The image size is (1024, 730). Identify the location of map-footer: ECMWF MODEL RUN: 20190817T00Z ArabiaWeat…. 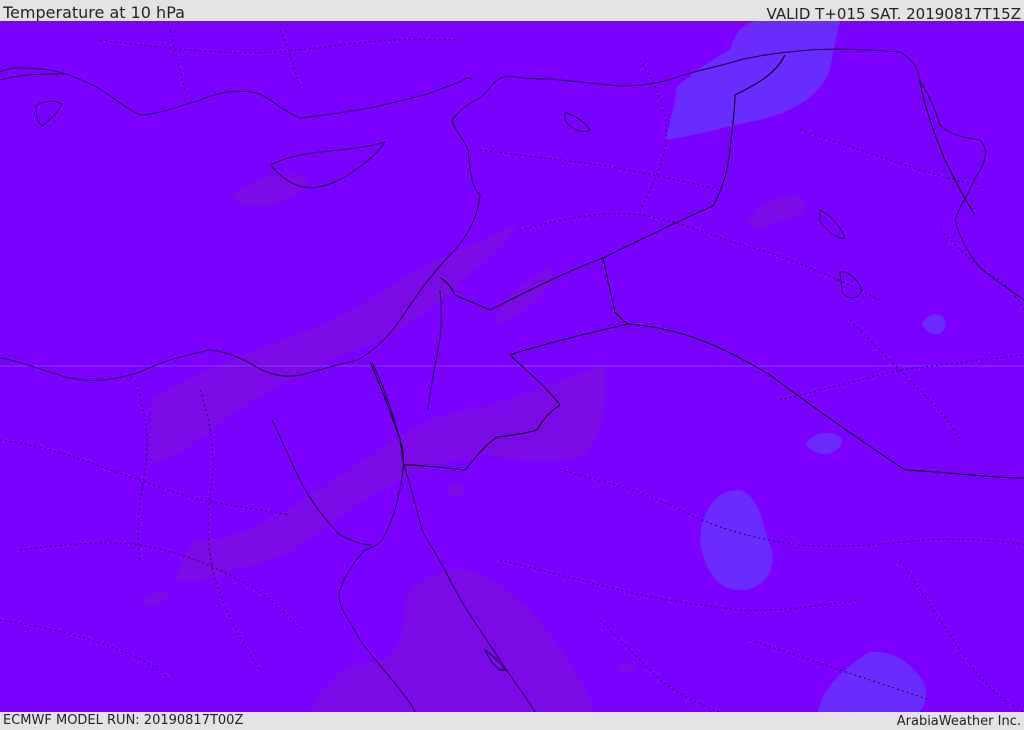
(512, 720).